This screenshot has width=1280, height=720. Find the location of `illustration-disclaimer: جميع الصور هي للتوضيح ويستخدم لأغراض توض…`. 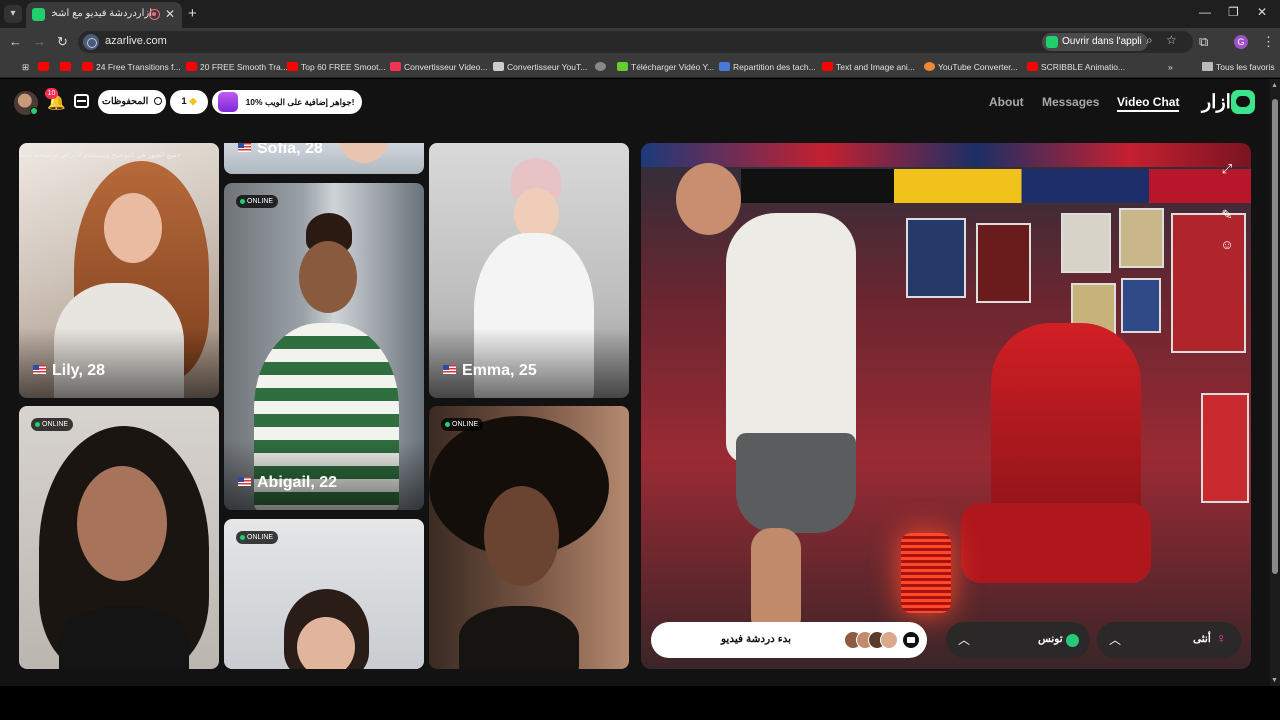

illustration-disclaimer: جميع الصور هي للتوضيح ويستخدم لأغراض توض… is located at coordinates (100, 155).